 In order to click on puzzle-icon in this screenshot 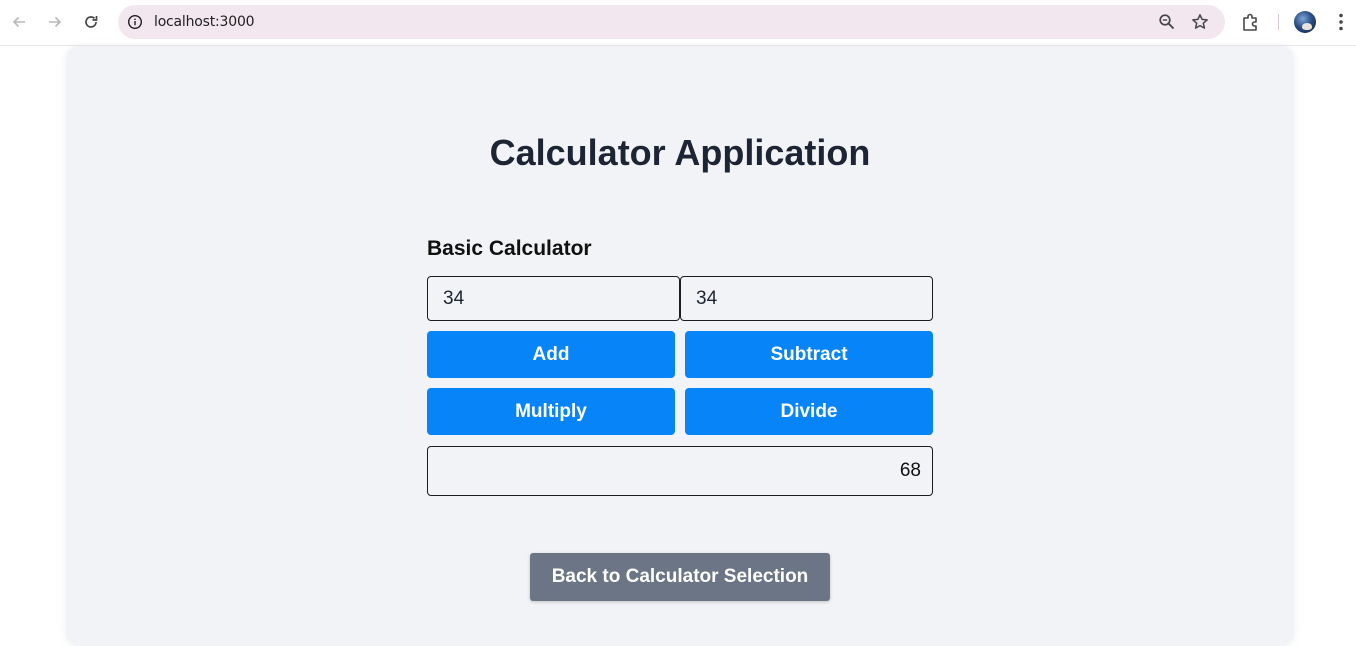, I will do `click(1251, 24)`.